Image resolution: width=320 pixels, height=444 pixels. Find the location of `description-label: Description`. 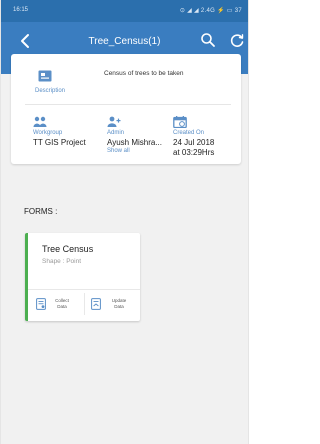

description-label: Description is located at coordinates (50, 91).